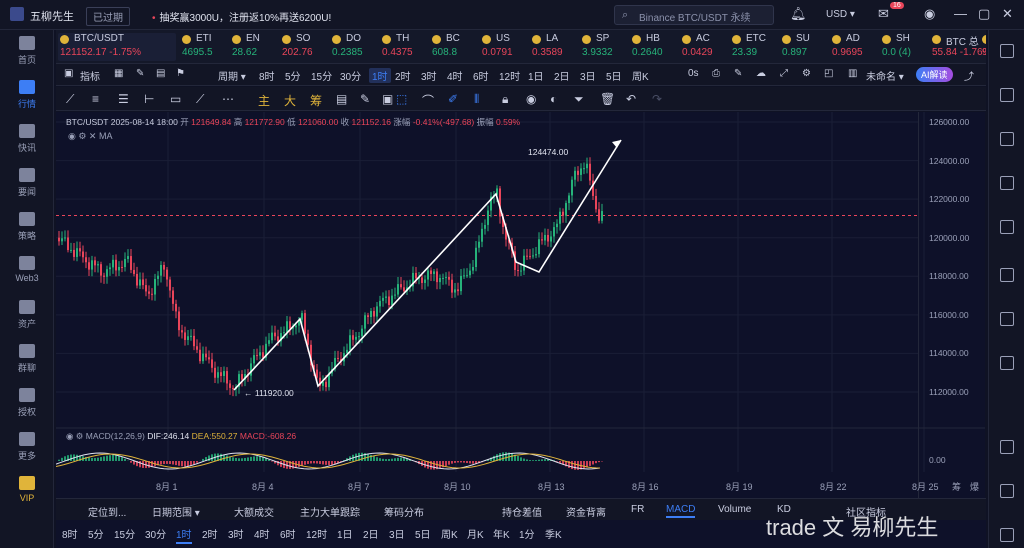 Image resolution: width=1024 pixels, height=548 pixels. Describe the element at coordinates (553, 47) in the screenshot. I see `ticker-item: LA 0.3589` at that location.